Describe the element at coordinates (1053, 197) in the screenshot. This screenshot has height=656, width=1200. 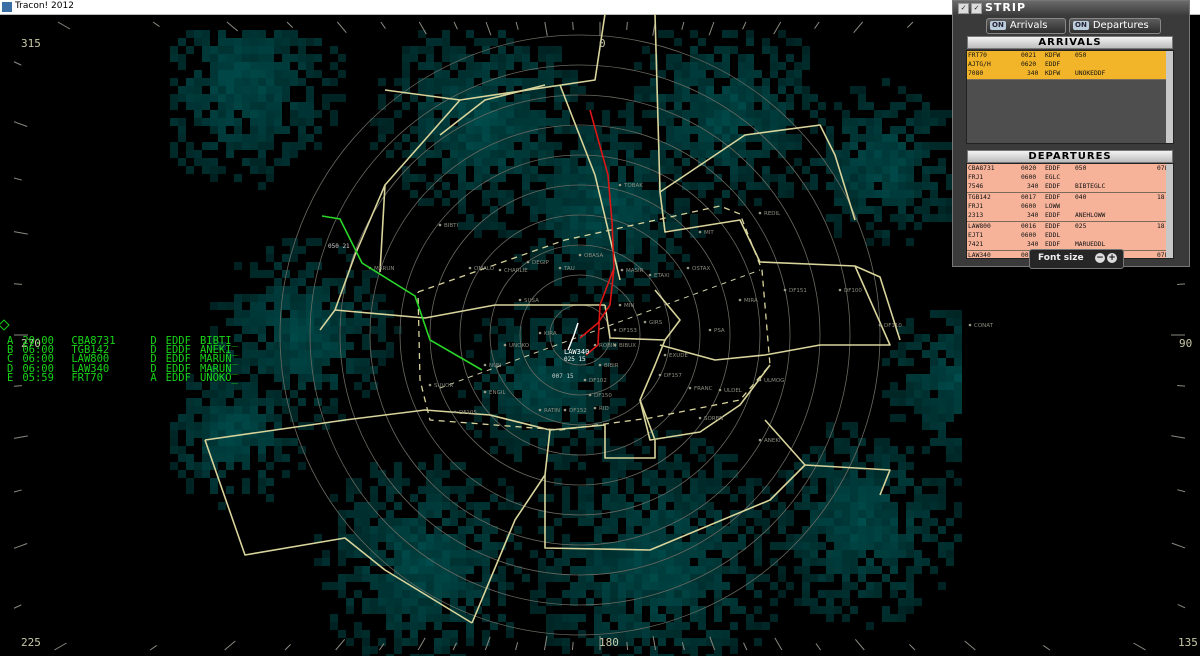
I see `strip-field: EDDF` at that location.